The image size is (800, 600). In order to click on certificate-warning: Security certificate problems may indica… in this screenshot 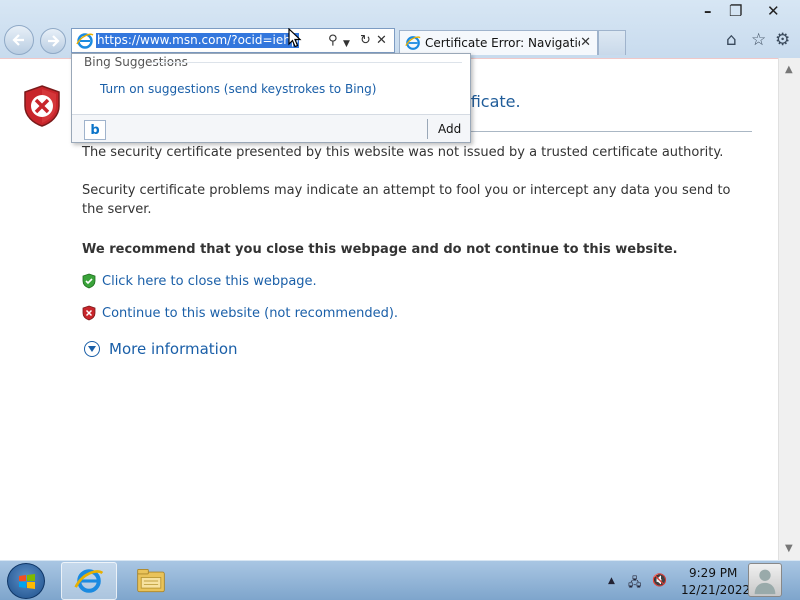, I will do `click(406, 200)`.